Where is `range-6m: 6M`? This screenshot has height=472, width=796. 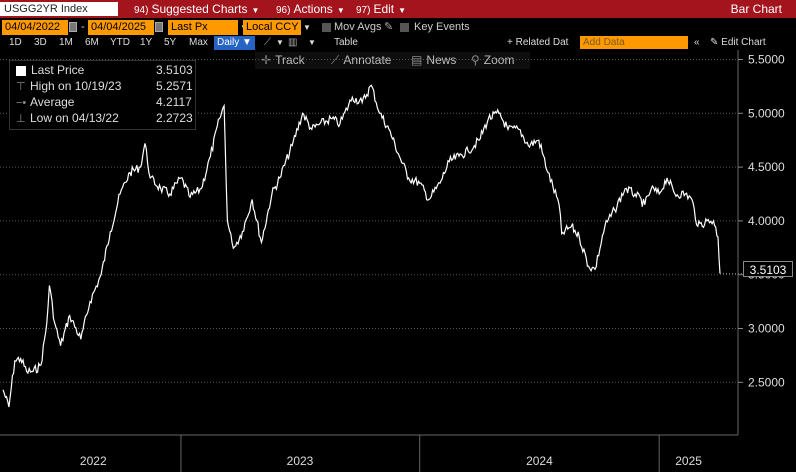
range-6m: 6M is located at coordinates (92, 43).